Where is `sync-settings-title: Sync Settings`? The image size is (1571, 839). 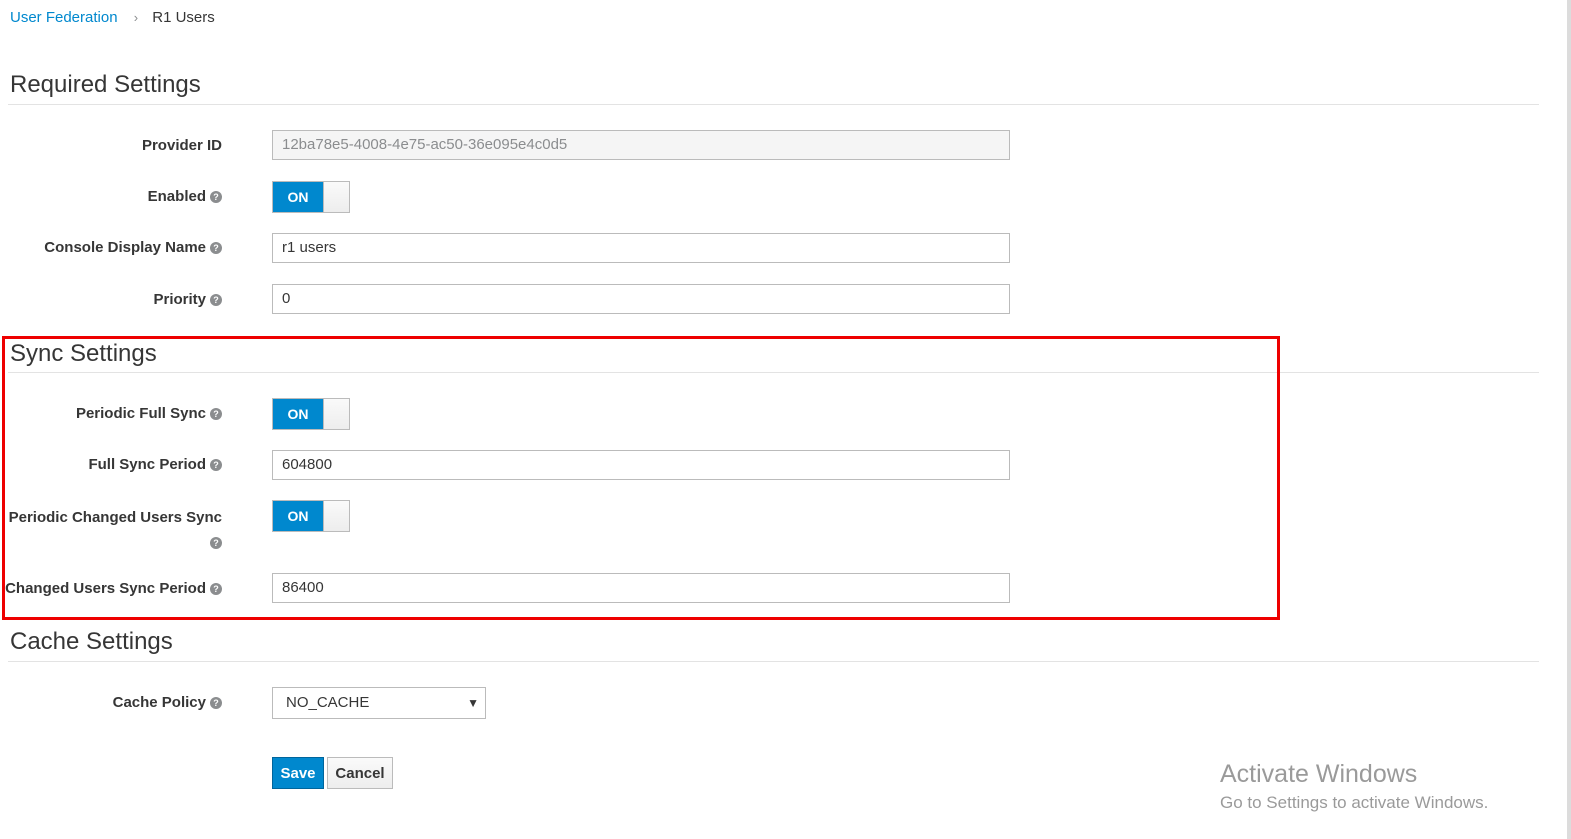 sync-settings-title: Sync Settings is located at coordinates (83, 353).